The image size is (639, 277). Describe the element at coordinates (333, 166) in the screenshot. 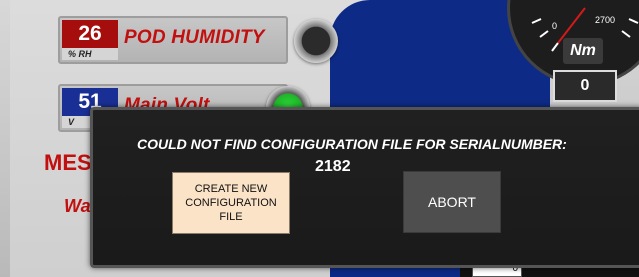

I see `serial-number: 2182` at that location.